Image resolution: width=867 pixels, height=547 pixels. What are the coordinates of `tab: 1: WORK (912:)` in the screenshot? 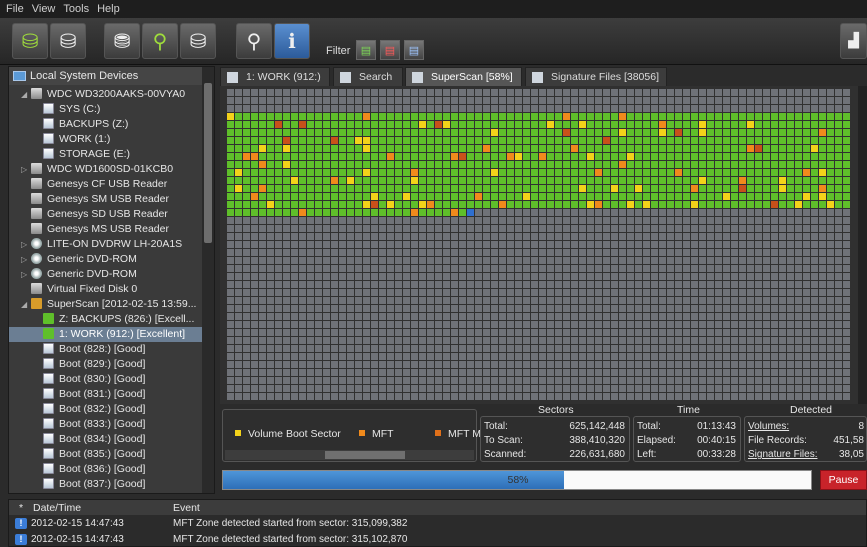 It's located at (275, 76).